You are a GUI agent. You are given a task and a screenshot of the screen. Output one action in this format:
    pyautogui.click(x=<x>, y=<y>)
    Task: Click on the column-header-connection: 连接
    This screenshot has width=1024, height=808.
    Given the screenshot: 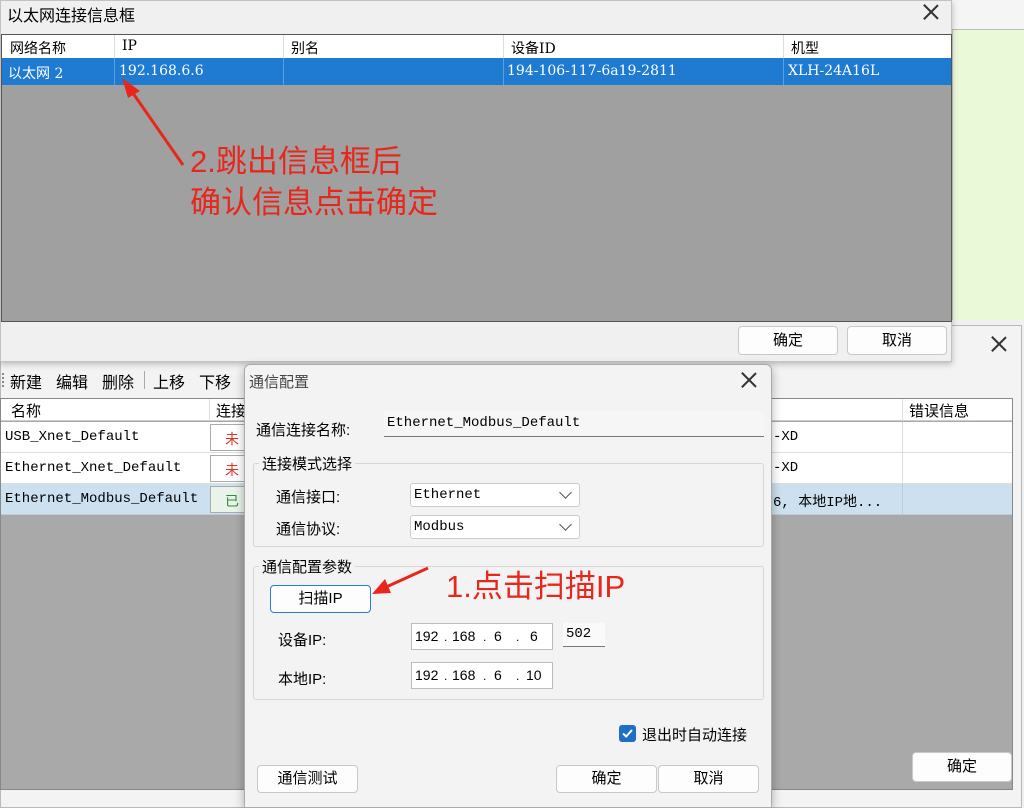 What is the action you would take?
    pyautogui.click(x=231, y=411)
    